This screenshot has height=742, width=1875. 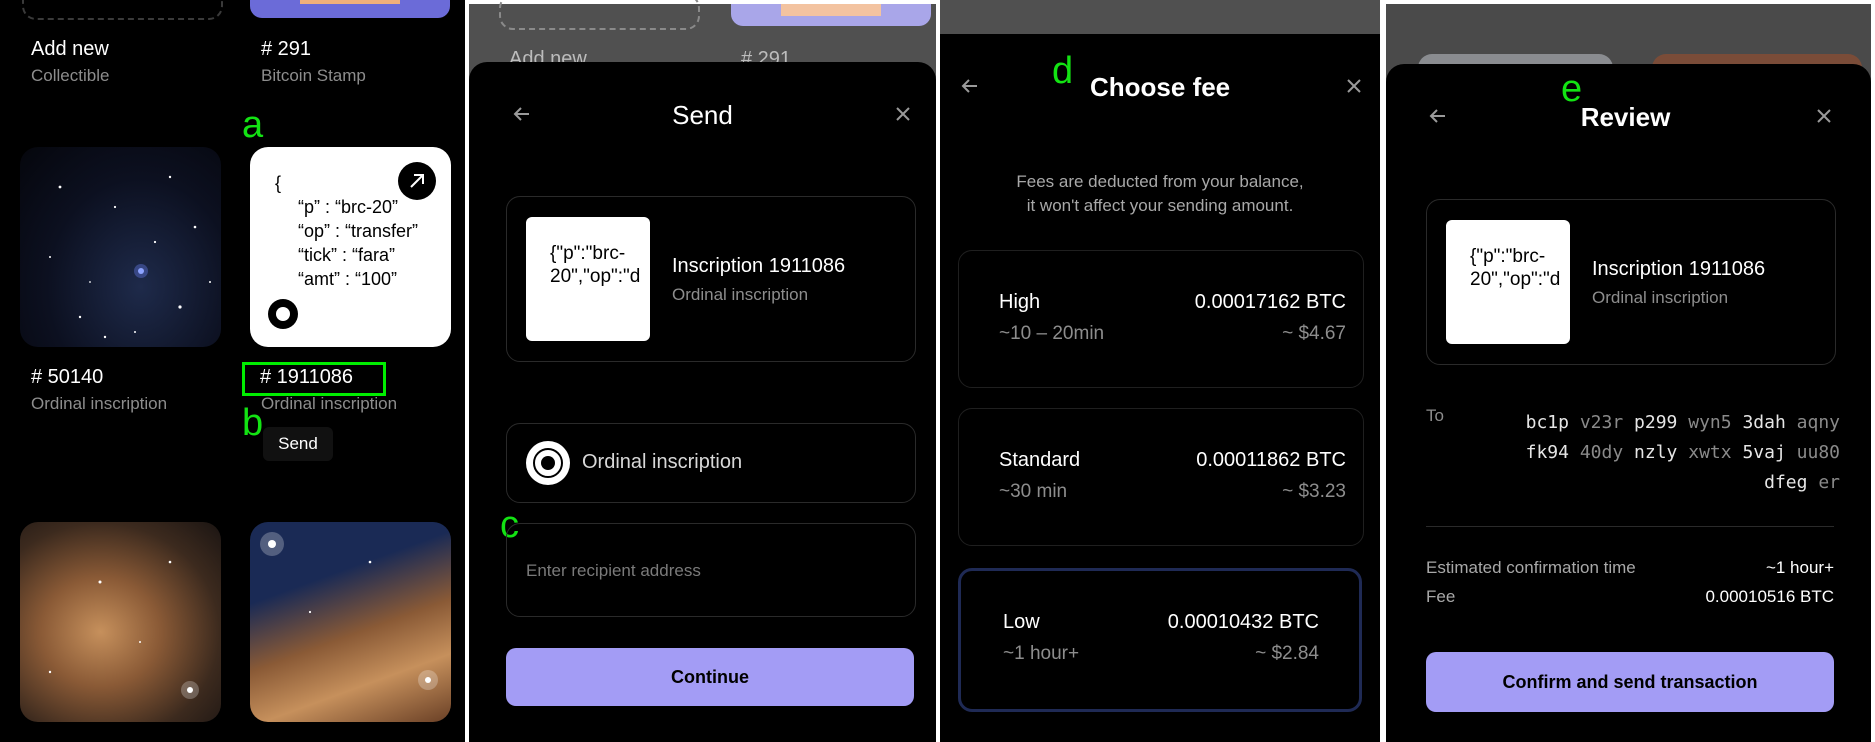 I want to click on ordinal-type-icon, so click(x=548, y=463).